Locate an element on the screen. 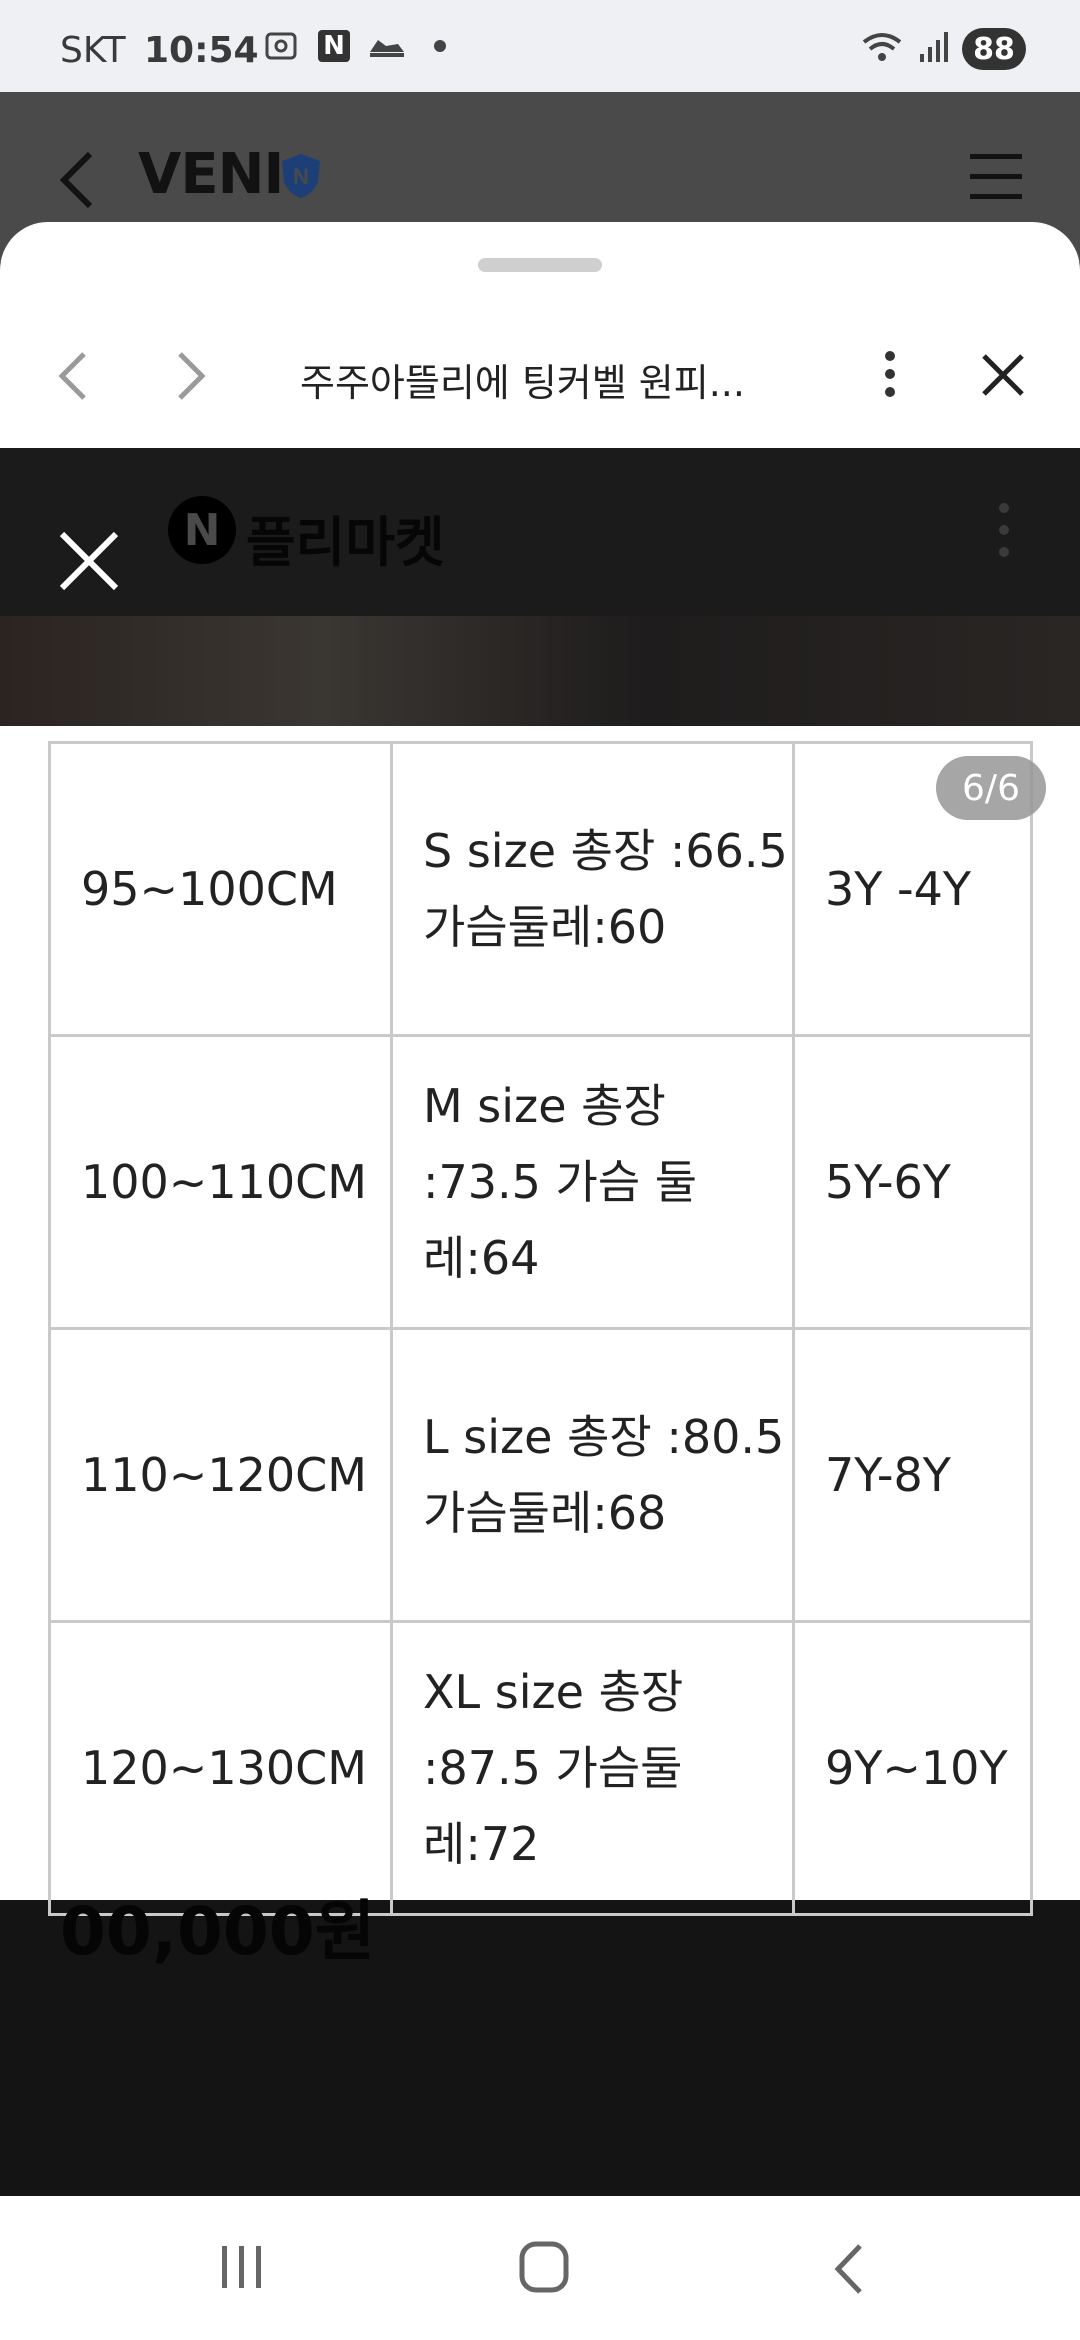 The height and width of the screenshot is (2340, 1080). size-cell: XL size 총장 :87.5 가슴둘레:72 is located at coordinates (592, 1768).